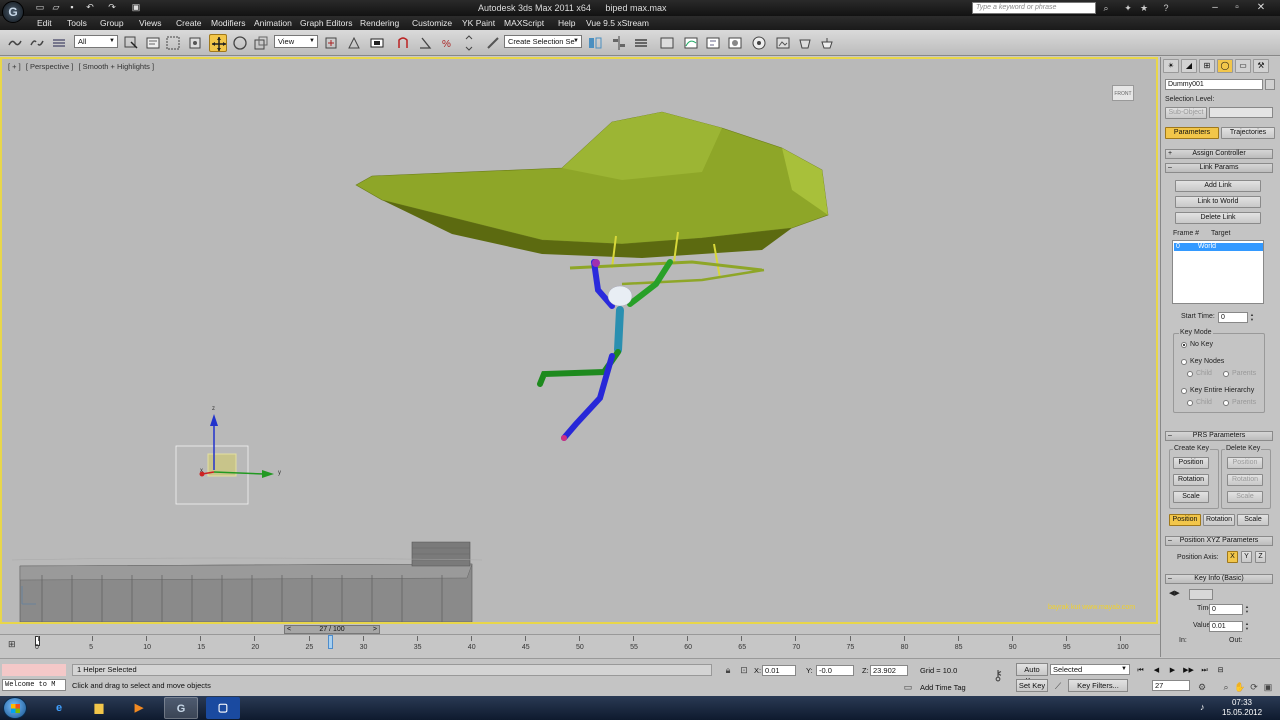 Image resolution: width=1280 pixels, height=720 pixels. I want to click on key-number-field, so click(1201, 594).